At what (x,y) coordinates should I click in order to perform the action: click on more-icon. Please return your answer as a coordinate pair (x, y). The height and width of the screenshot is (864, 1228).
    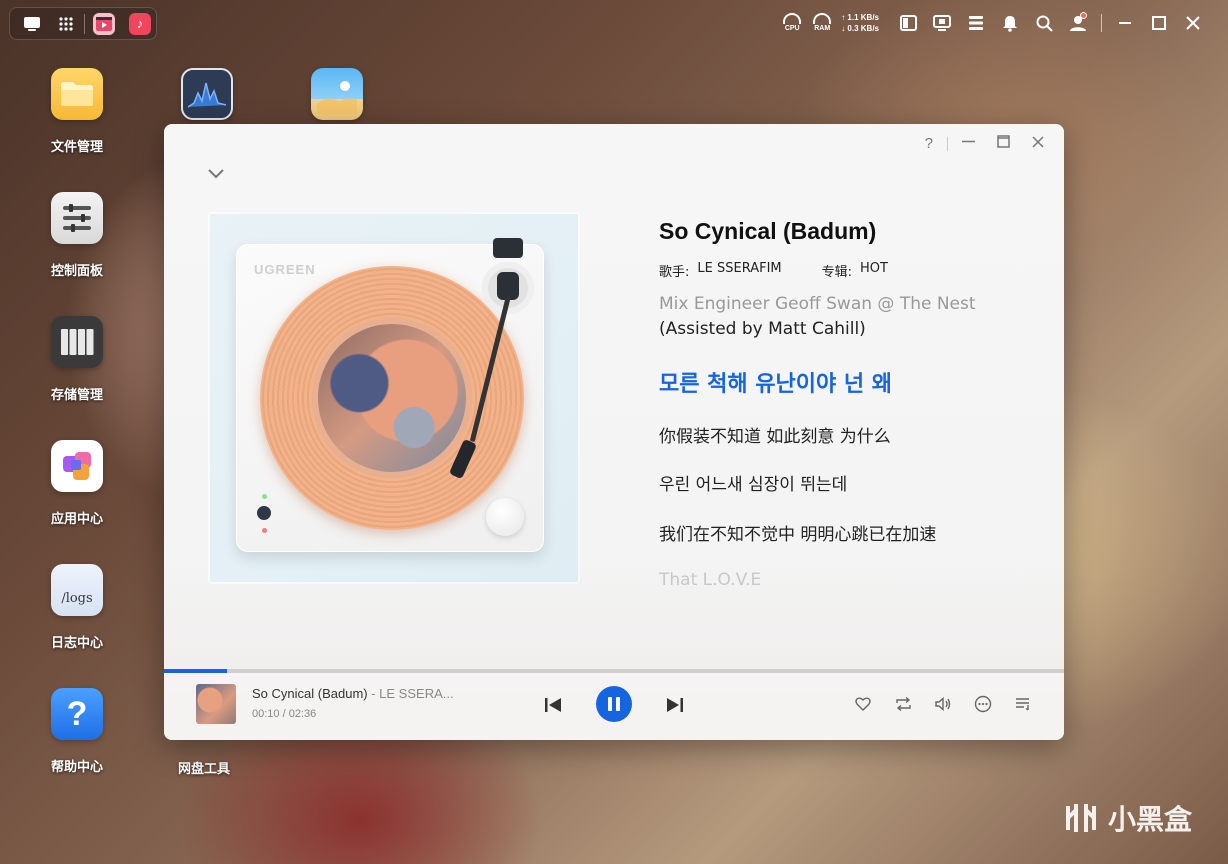
    Looking at the image, I should click on (983, 704).